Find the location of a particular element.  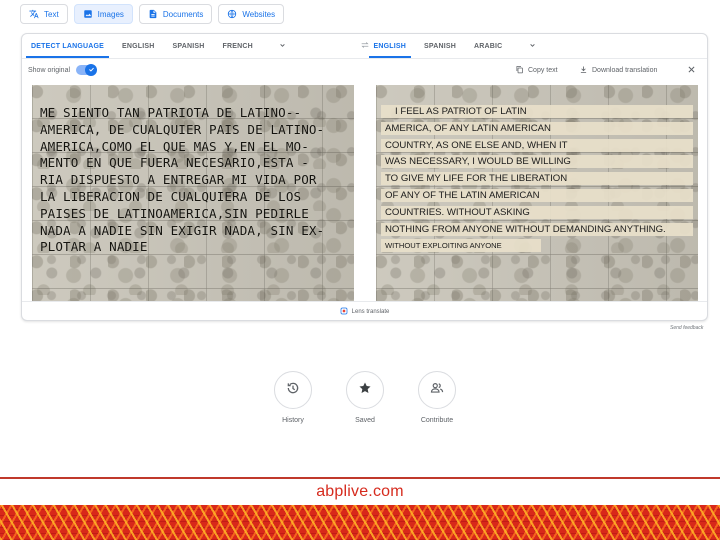

translated-text-line: AMERICA, OF ANY LATIN AMERICAN is located at coordinates (537, 128).